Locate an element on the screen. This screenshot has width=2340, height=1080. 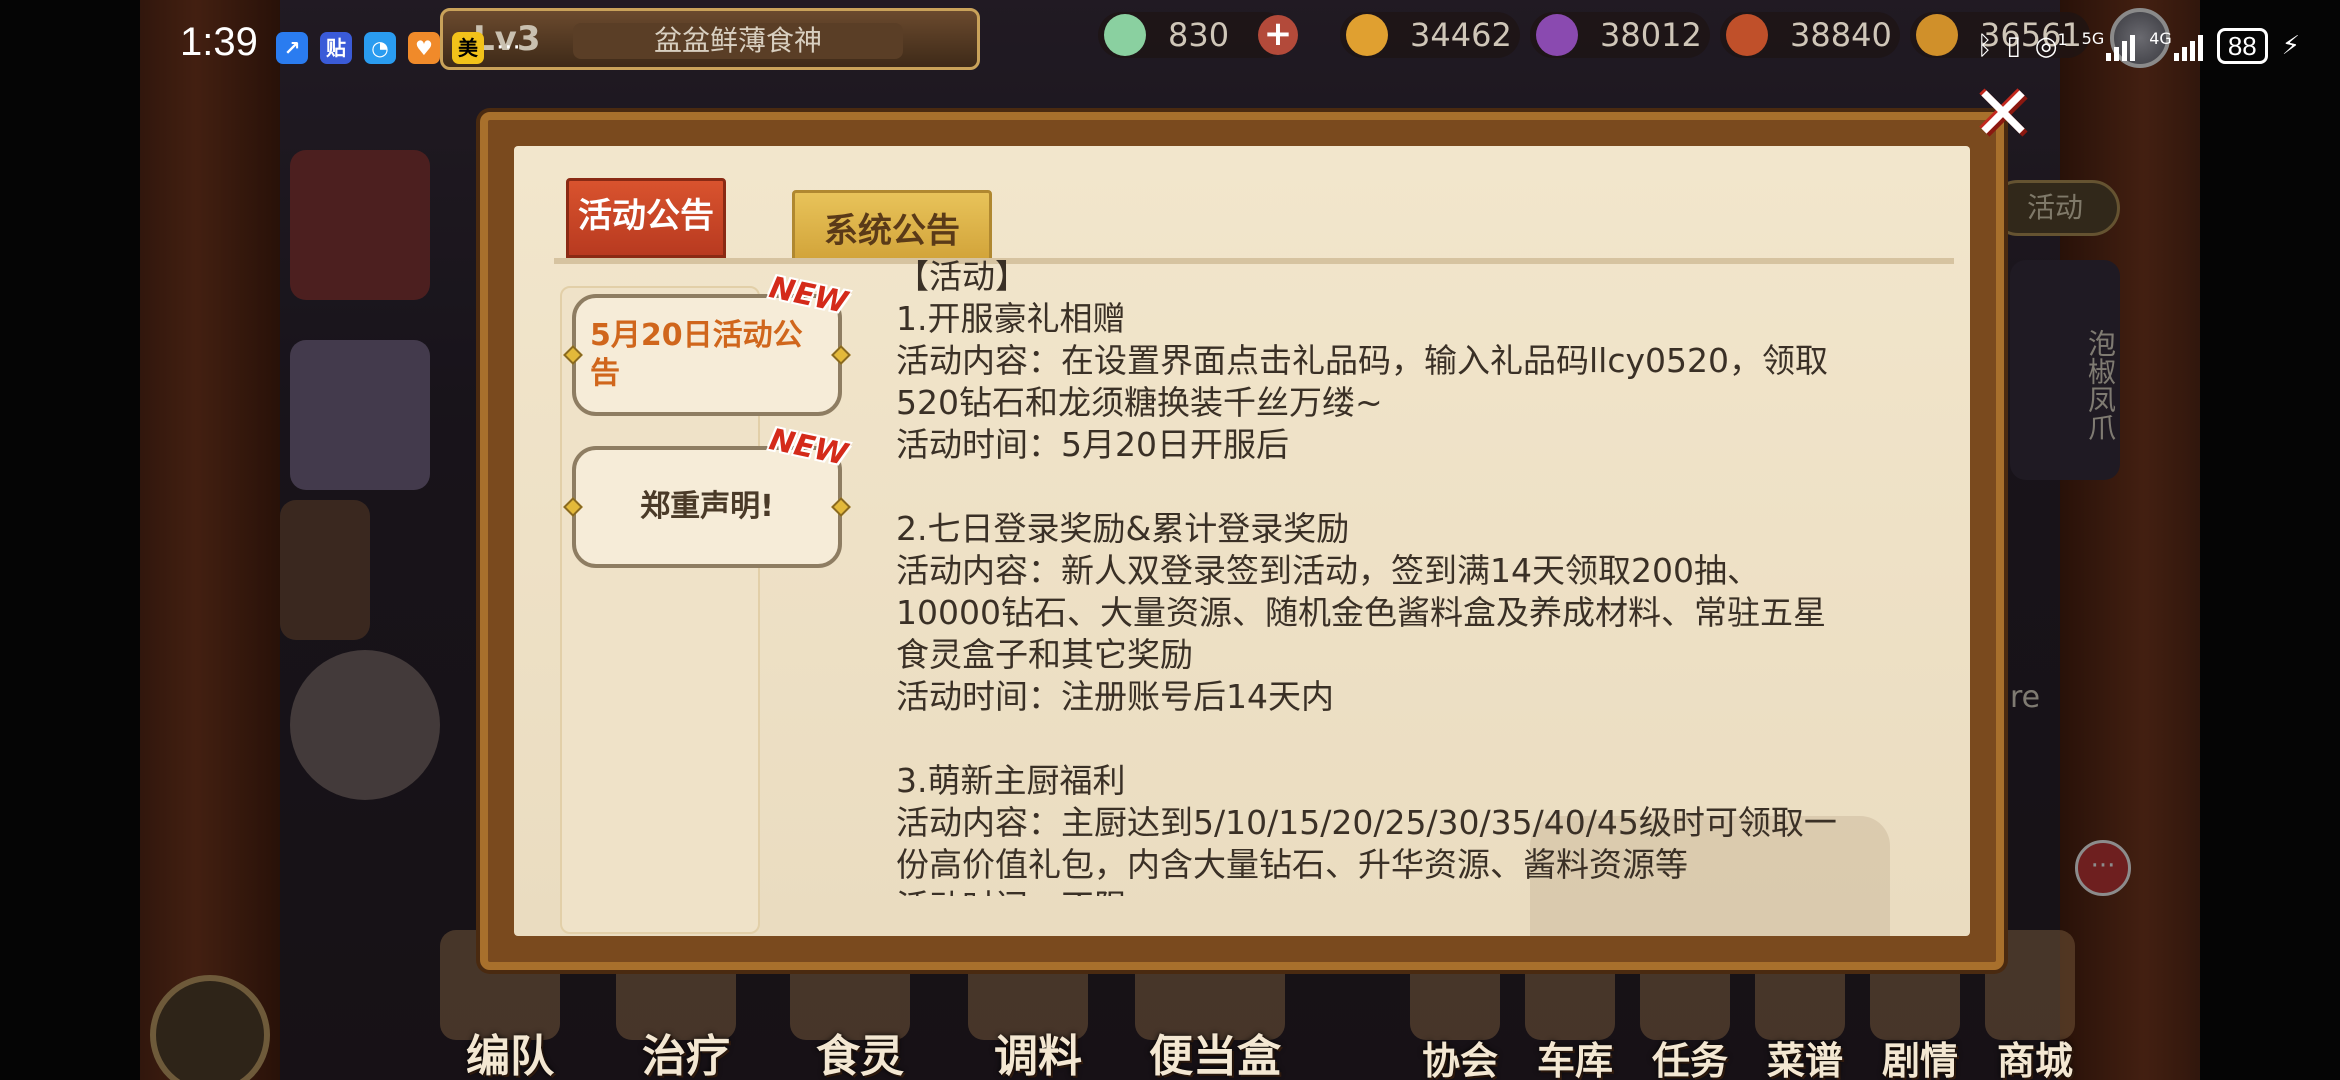
content-line: 520钻石和龙须糖换装千丝万缕~ is located at coordinates (1139, 402).